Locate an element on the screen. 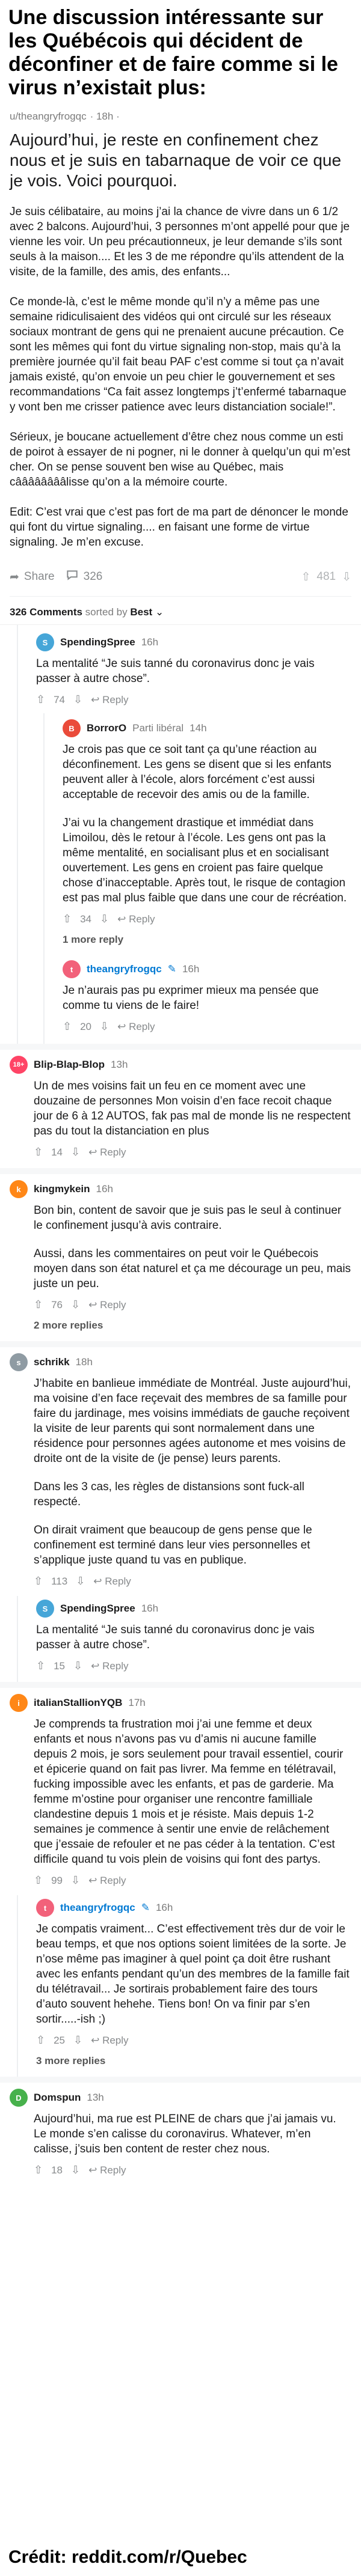 The width and height of the screenshot is (361, 2576). comment-author: kingmykein is located at coordinates (62, 1189).